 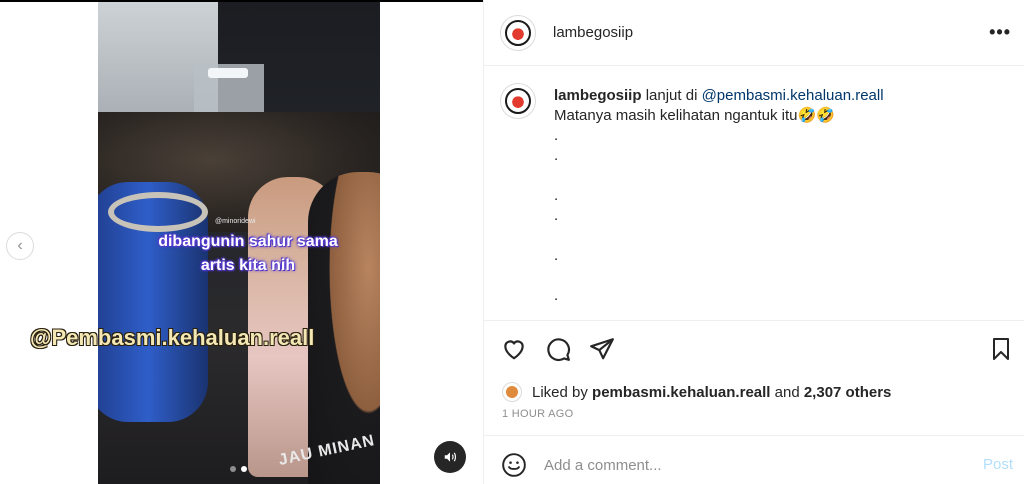 What do you see at coordinates (744, 465) in the screenshot?
I see `comment-input` at bounding box center [744, 465].